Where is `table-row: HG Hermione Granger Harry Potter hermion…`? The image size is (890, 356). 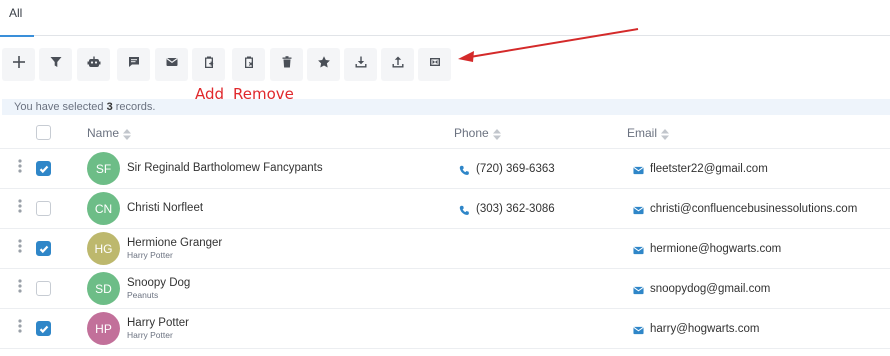 table-row: HG Hermione Granger Harry Potter hermion… is located at coordinates (445, 249).